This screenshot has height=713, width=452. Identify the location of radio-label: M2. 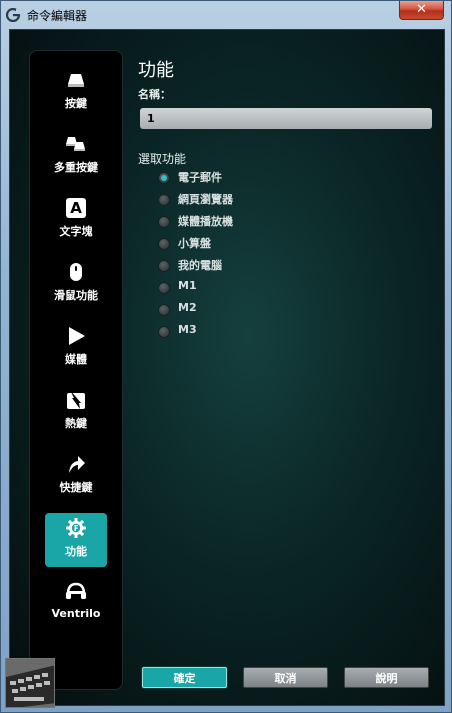
(187, 307).